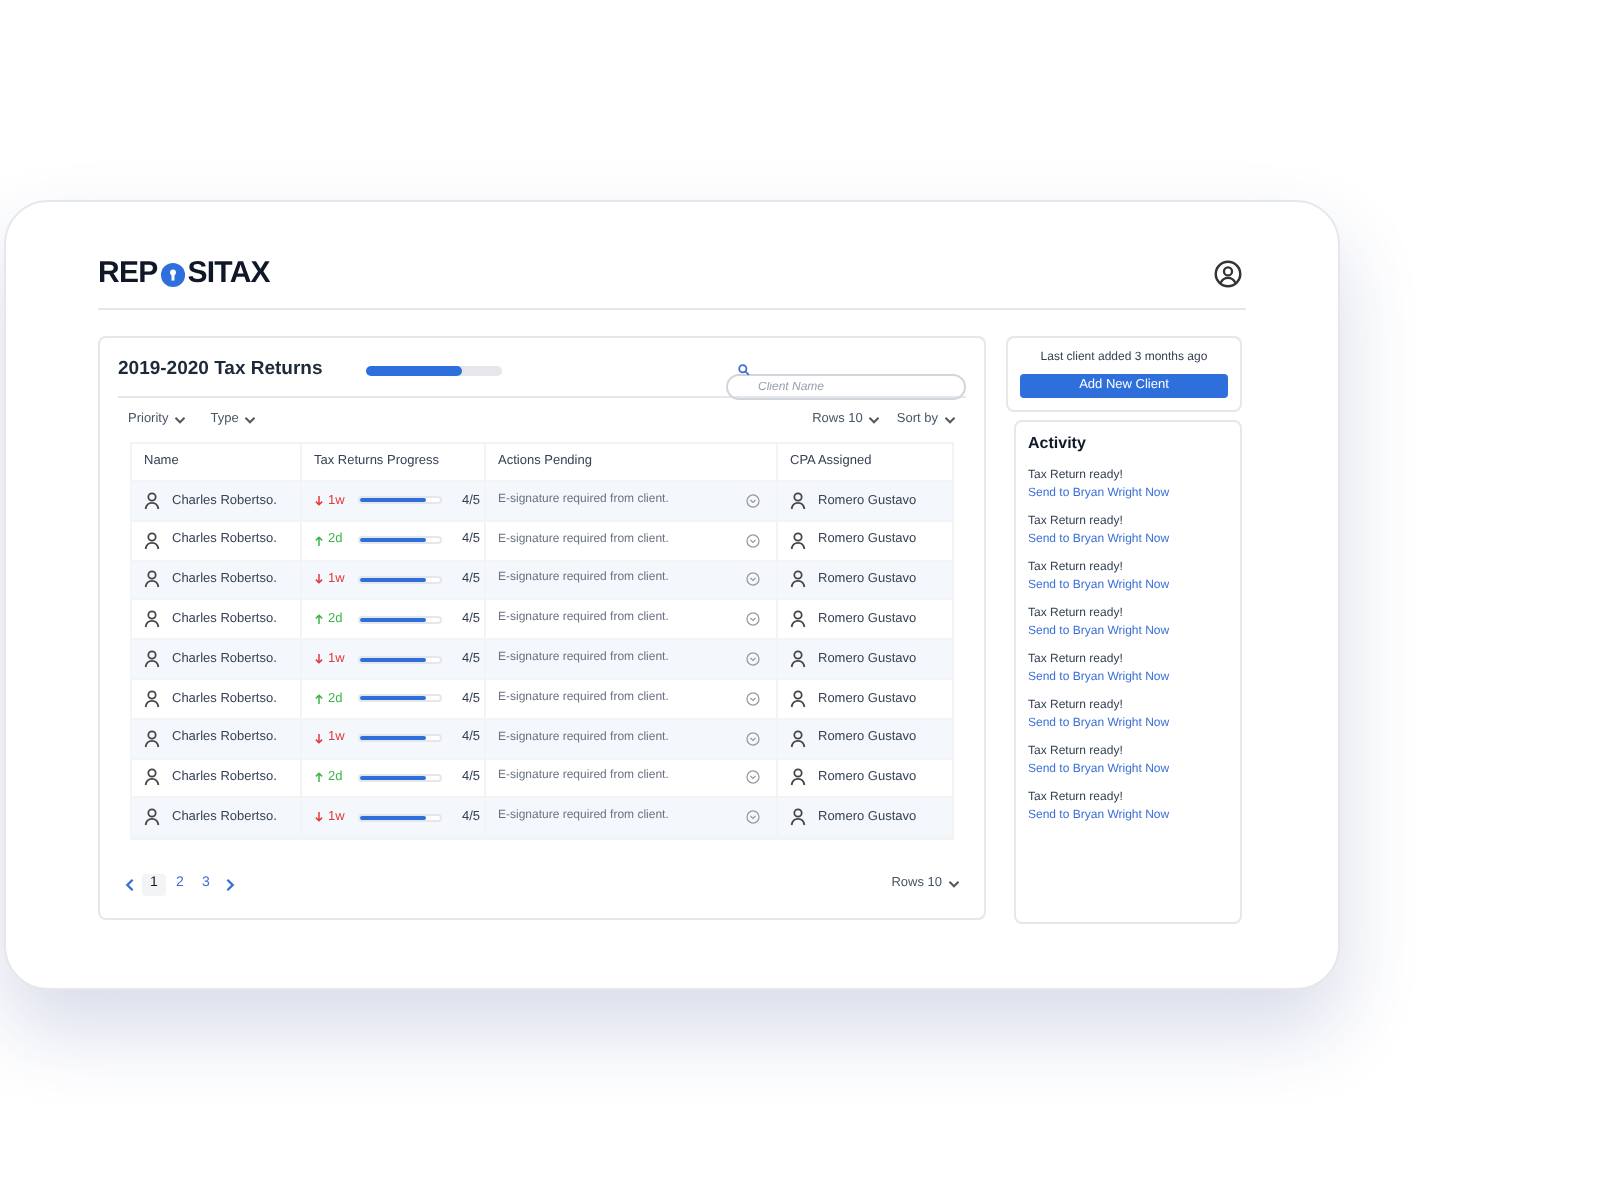 The height and width of the screenshot is (1200, 1600). Describe the element at coordinates (221, 369) in the screenshot. I see `card-title: 2019-2020 Tax Returns` at that location.